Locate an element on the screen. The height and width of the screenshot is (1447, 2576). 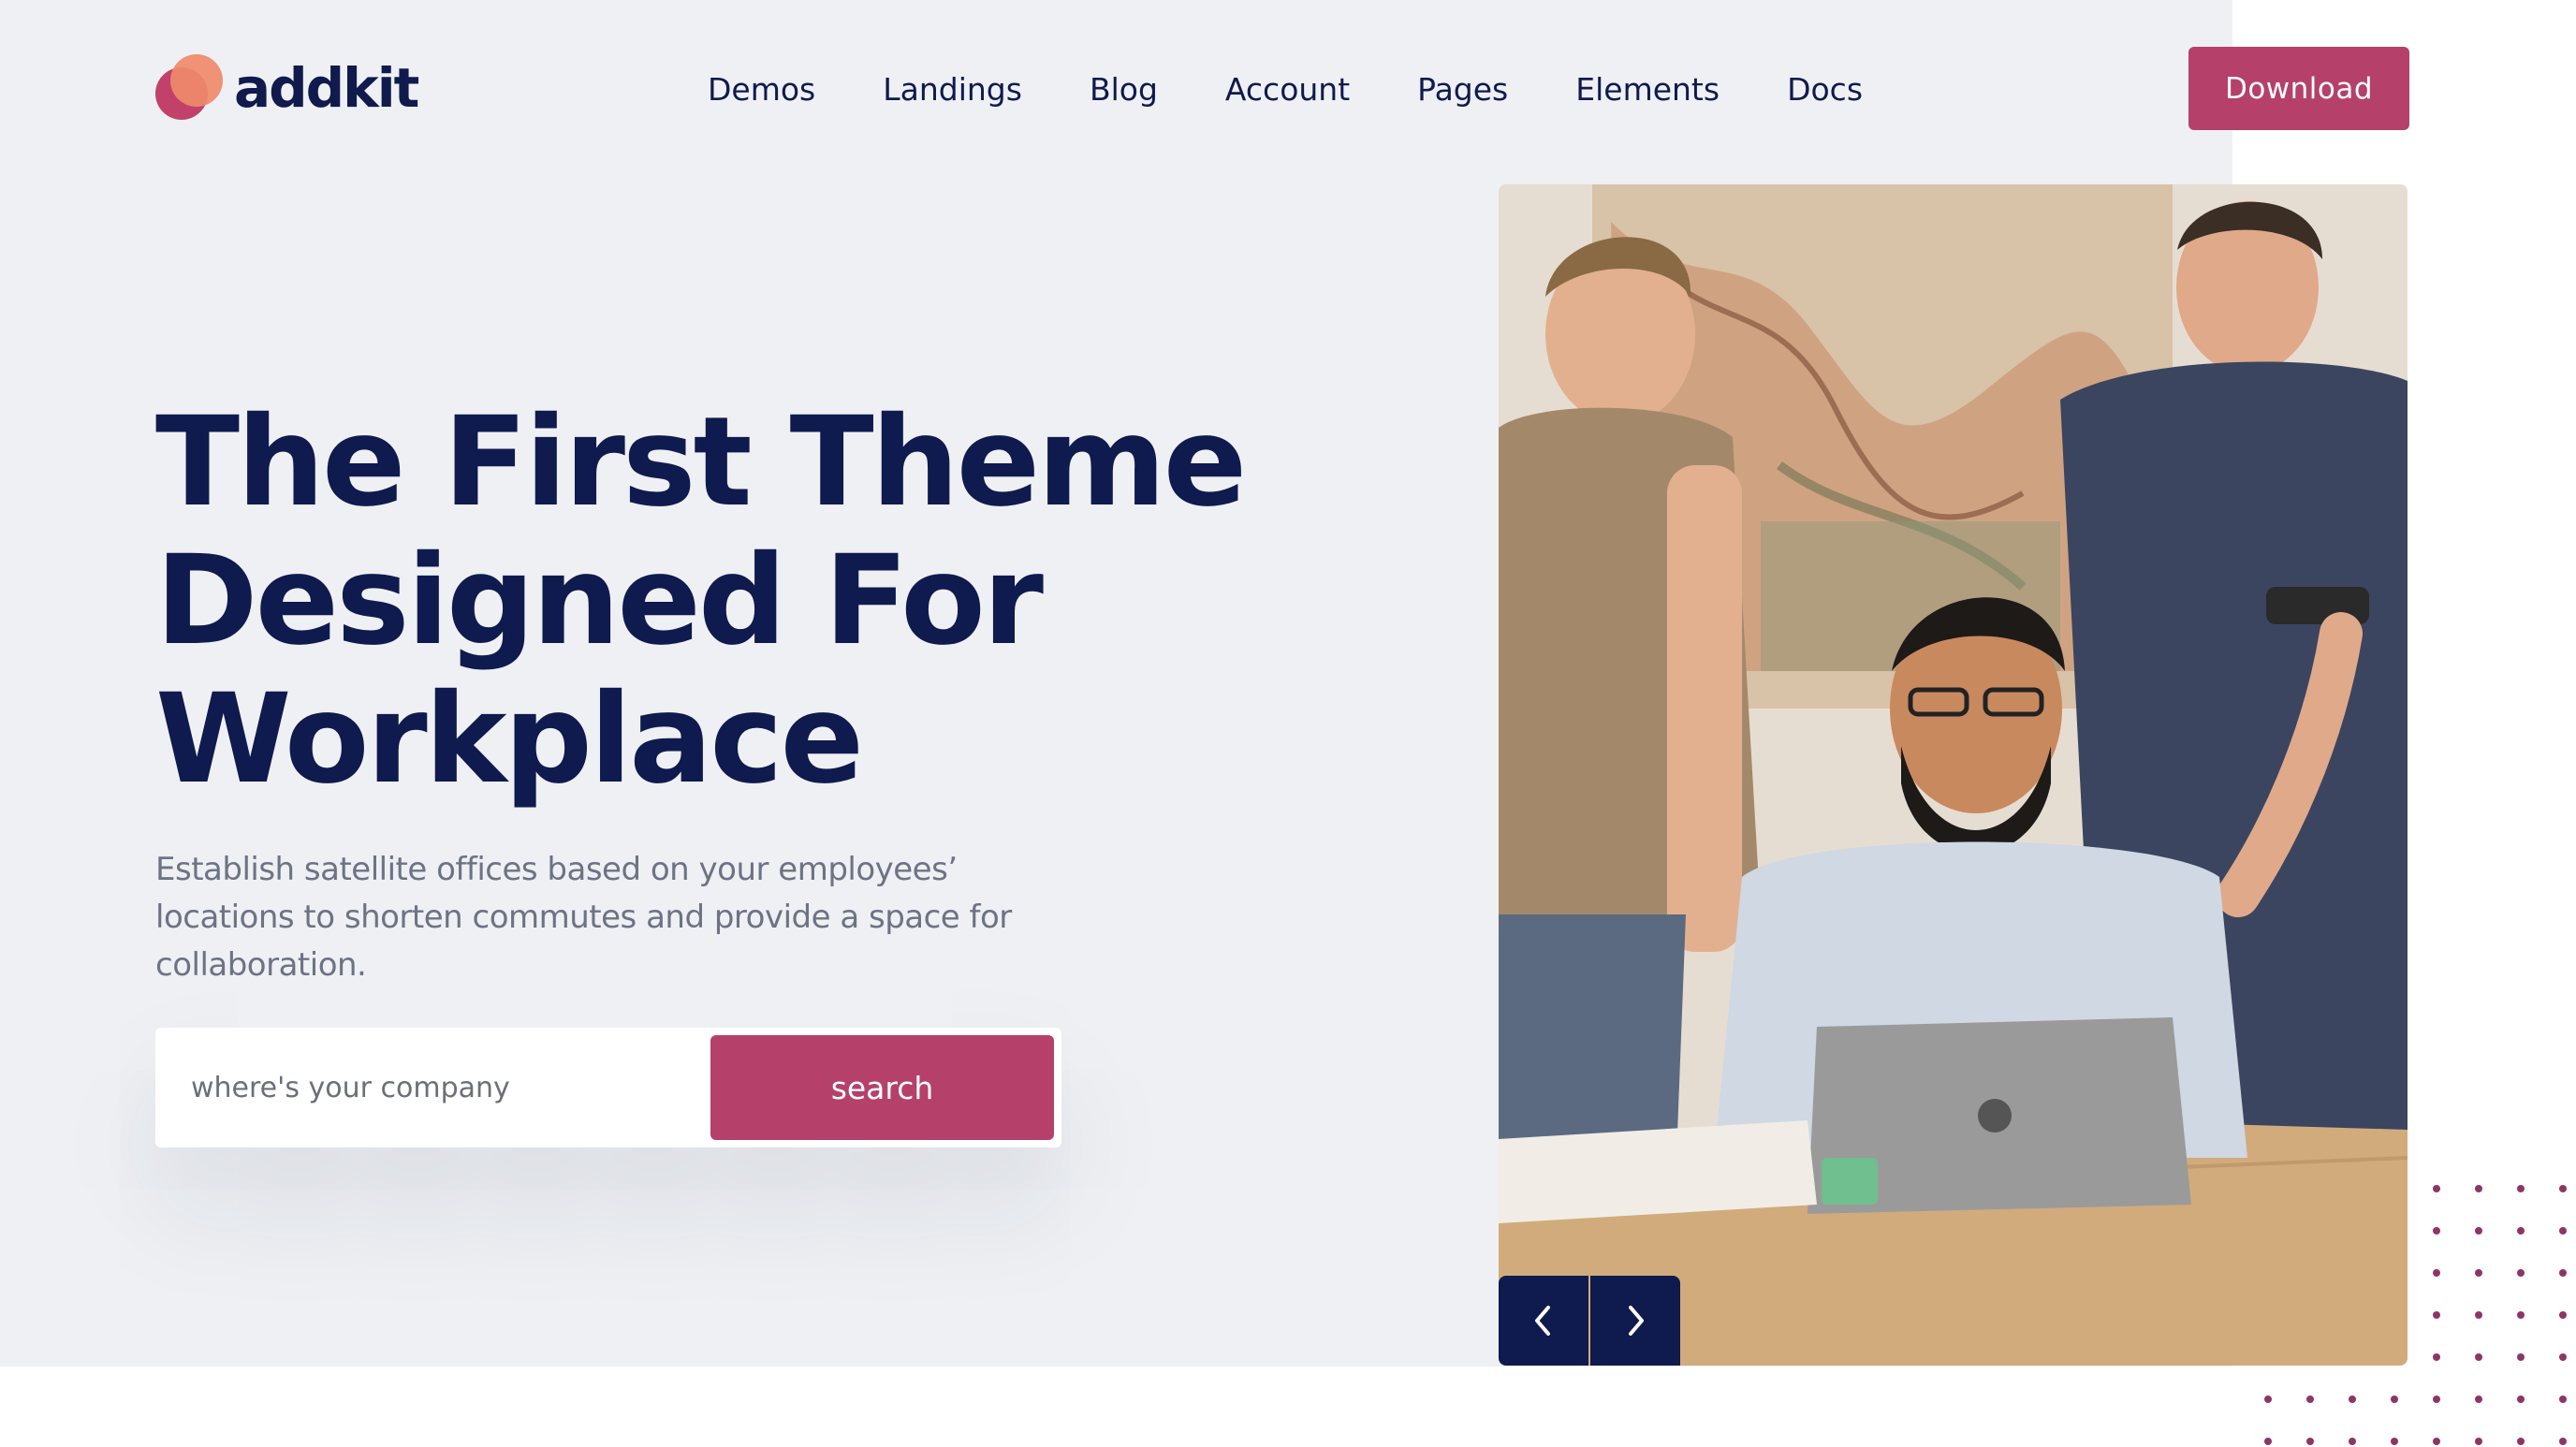
nav-item-account: Account is located at coordinates (1287, 90).